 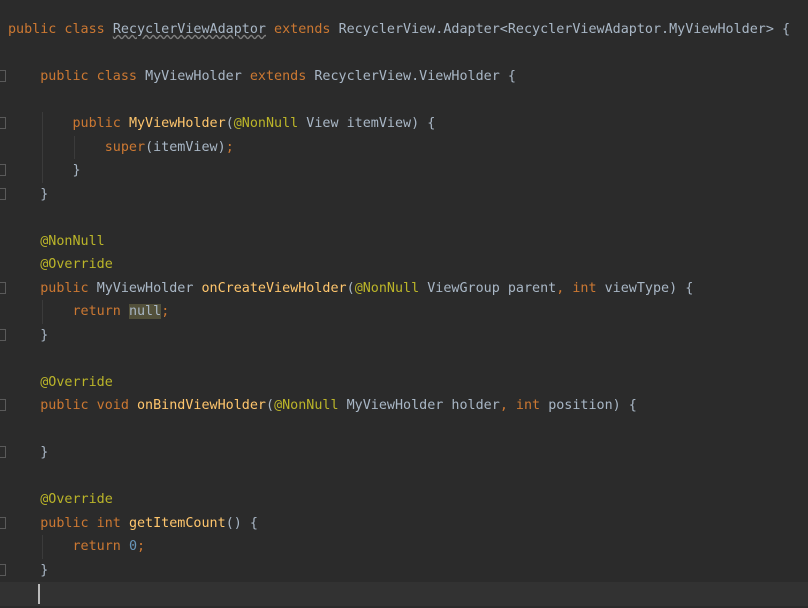 I want to click on code-text: @NonNull, so click(x=56, y=242).